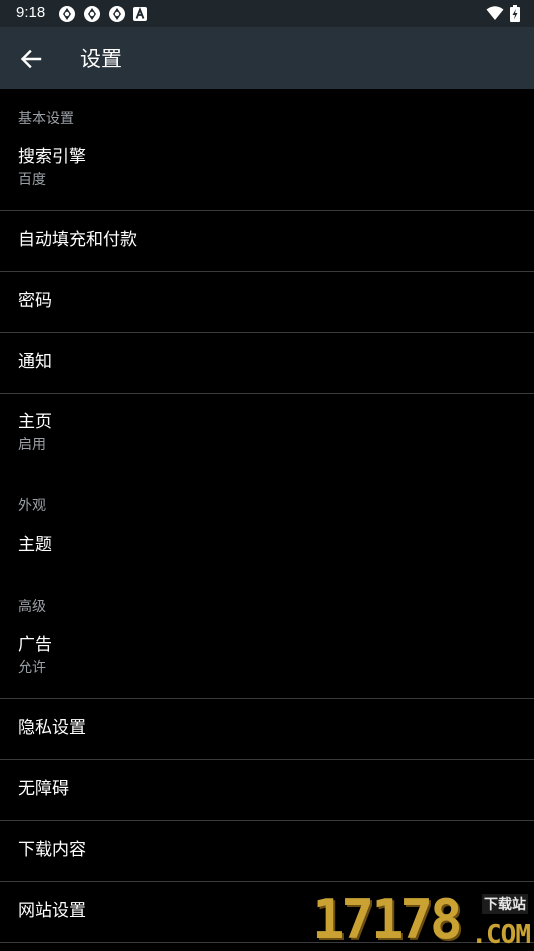  What do you see at coordinates (31, 59) in the screenshot?
I see `arrow-back-icon` at bounding box center [31, 59].